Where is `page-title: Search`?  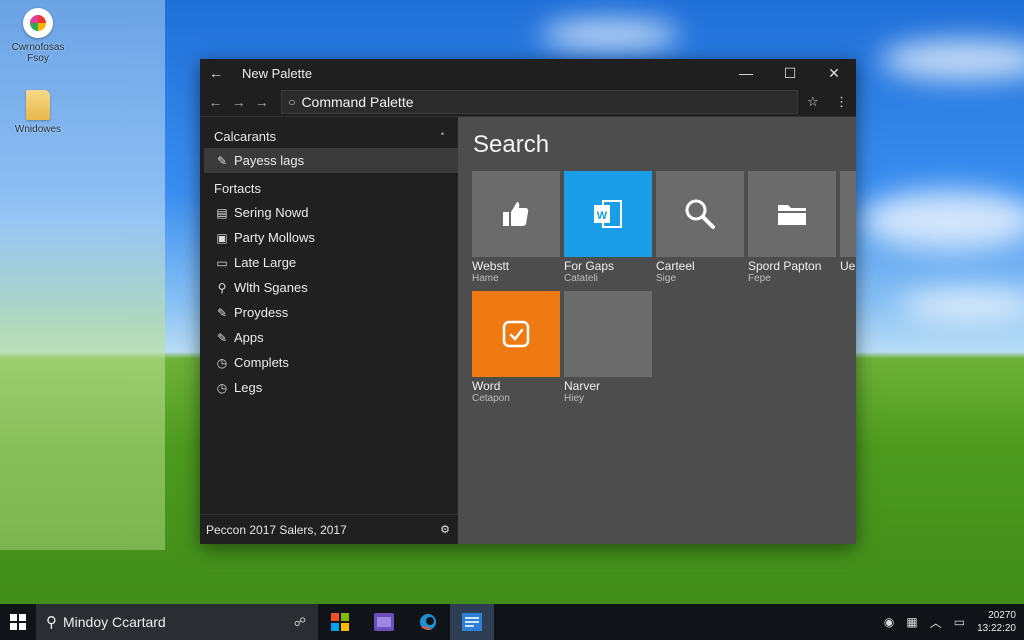
page-title: Search is located at coordinates (511, 144).